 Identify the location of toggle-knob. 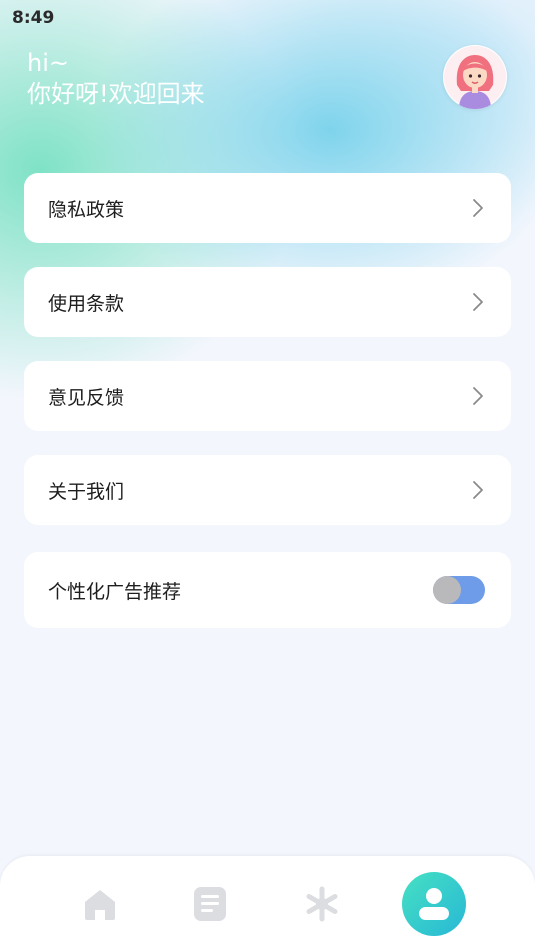
(447, 590).